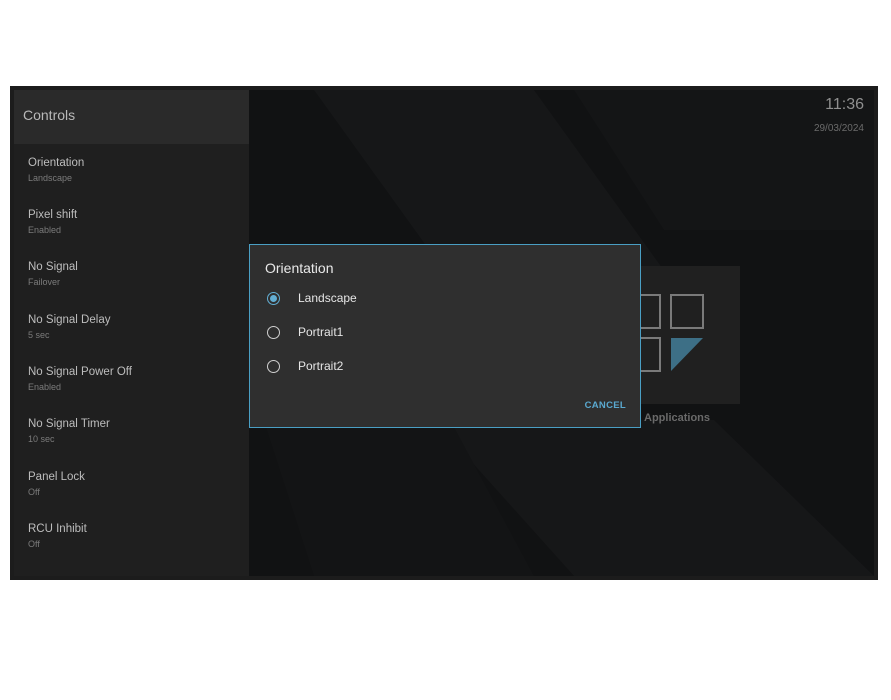 The height and width of the screenshot is (700, 891). I want to click on option-portrait1: Portrait1, so click(445, 333).